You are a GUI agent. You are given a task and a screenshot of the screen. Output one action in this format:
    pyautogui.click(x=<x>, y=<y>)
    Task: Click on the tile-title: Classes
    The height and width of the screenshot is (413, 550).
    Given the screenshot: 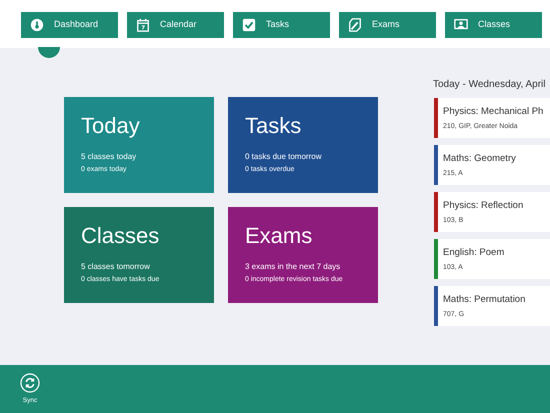 What is the action you would take?
    pyautogui.click(x=120, y=236)
    